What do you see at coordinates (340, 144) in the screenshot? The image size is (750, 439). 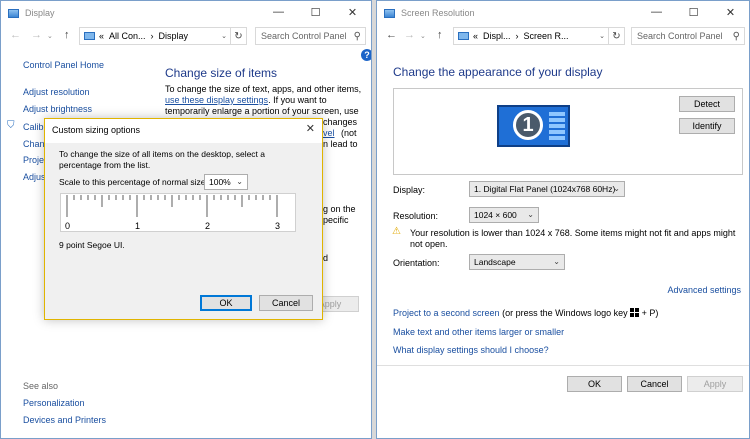 I see `obscured-text-fragment: n lead to` at bounding box center [340, 144].